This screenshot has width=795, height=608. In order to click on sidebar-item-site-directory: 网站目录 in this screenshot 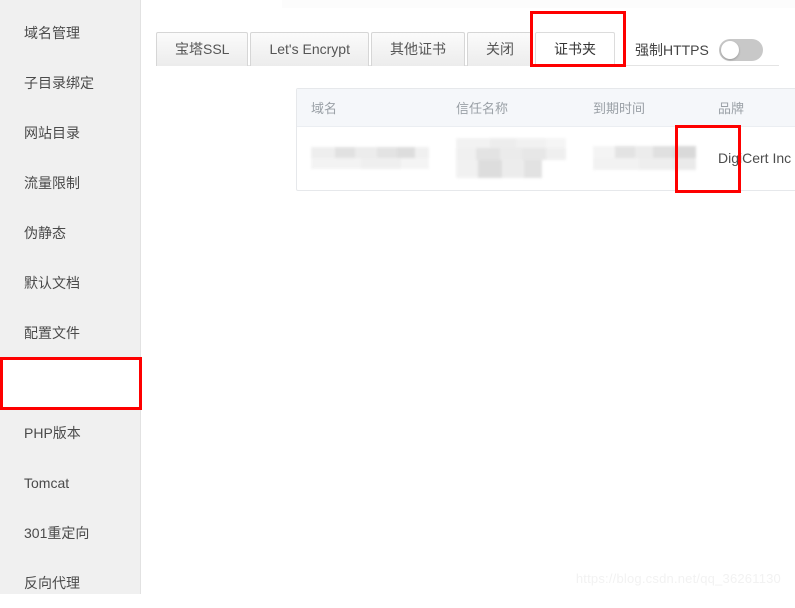, I will do `click(70, 133)`.